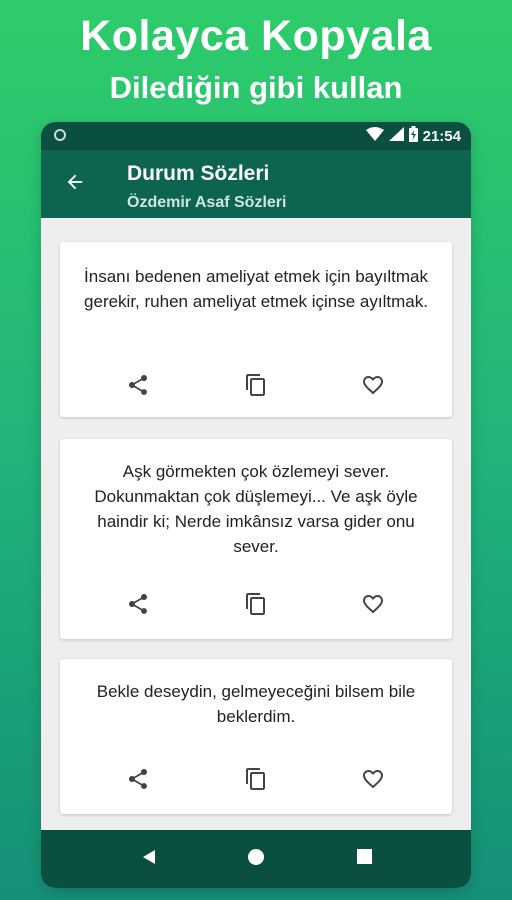 This screenshot has height=900, width=512. What do you see at coordinates (256, 36) in the screenshot?
I see `promo-title: Kolayca Kopyala` at bounding box center [256, 36].